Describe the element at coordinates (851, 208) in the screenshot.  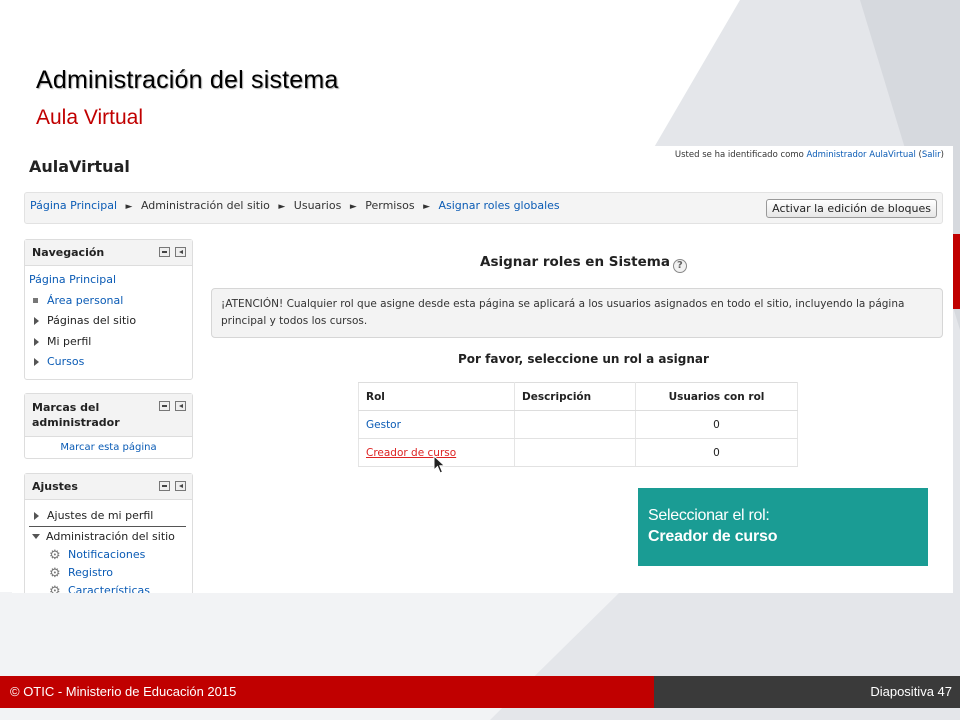
I see `edit-blocks-button: Activar la edición de bloques` at that location.